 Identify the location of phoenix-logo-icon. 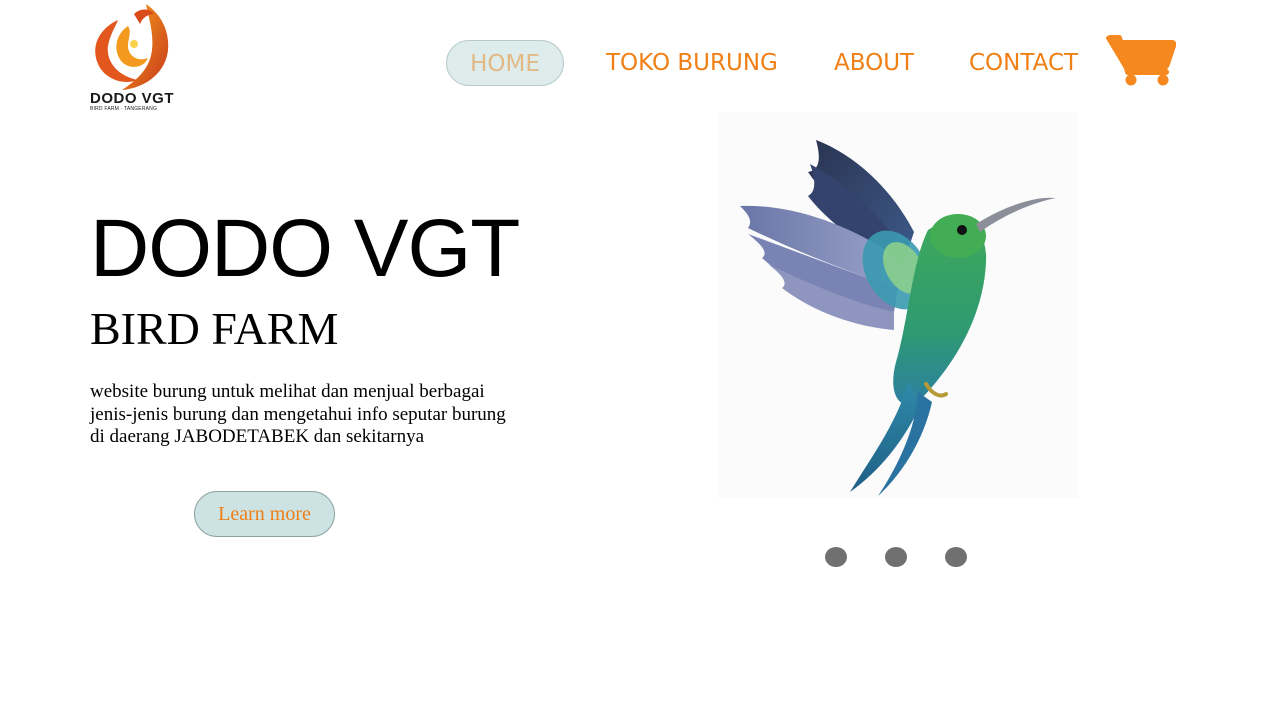
(132, 47).